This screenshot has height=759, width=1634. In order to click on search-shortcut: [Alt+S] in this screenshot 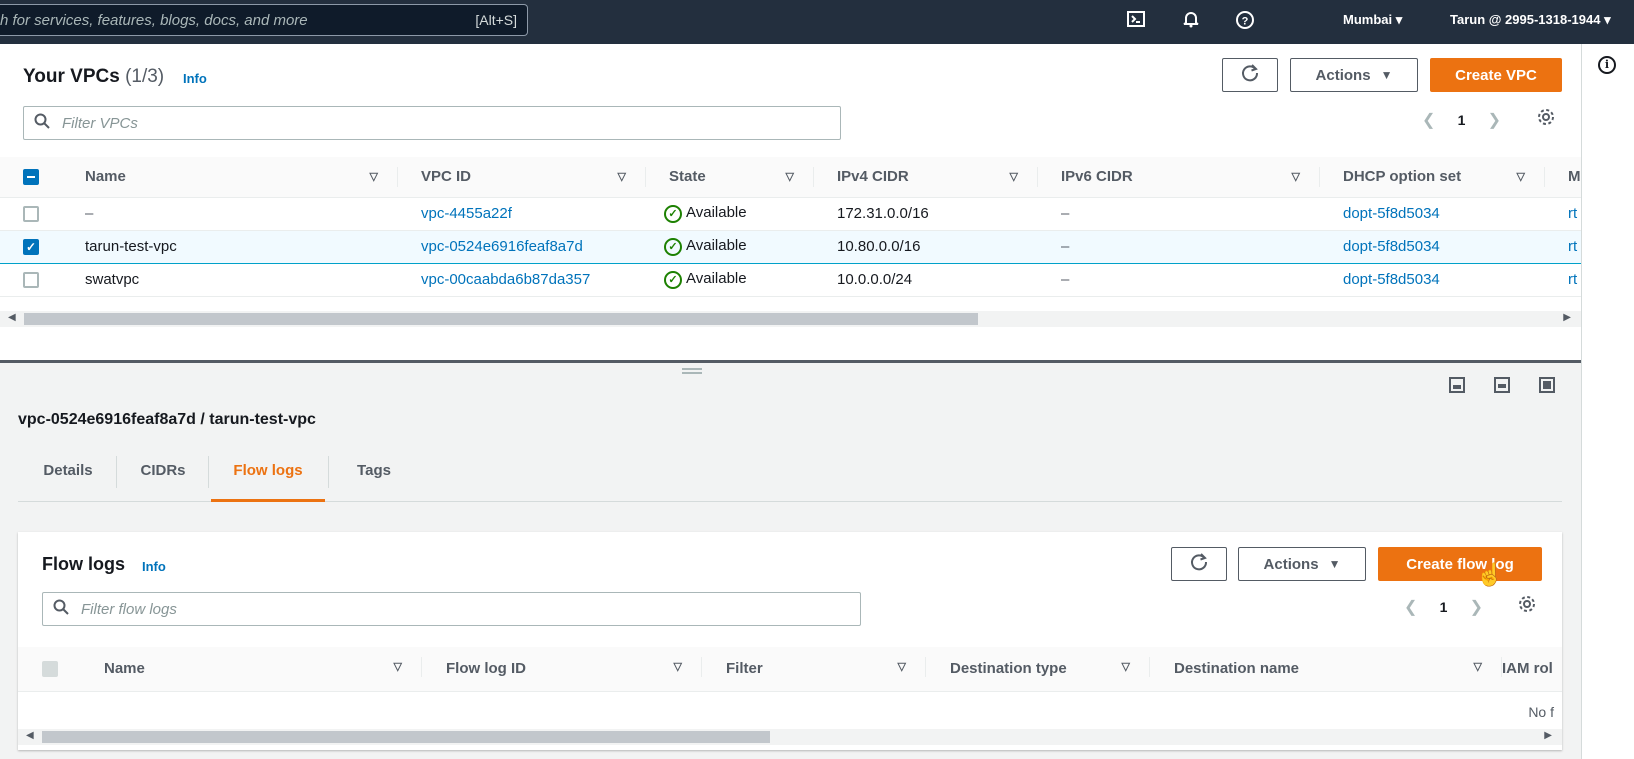, I will do `click(496, 20)`.